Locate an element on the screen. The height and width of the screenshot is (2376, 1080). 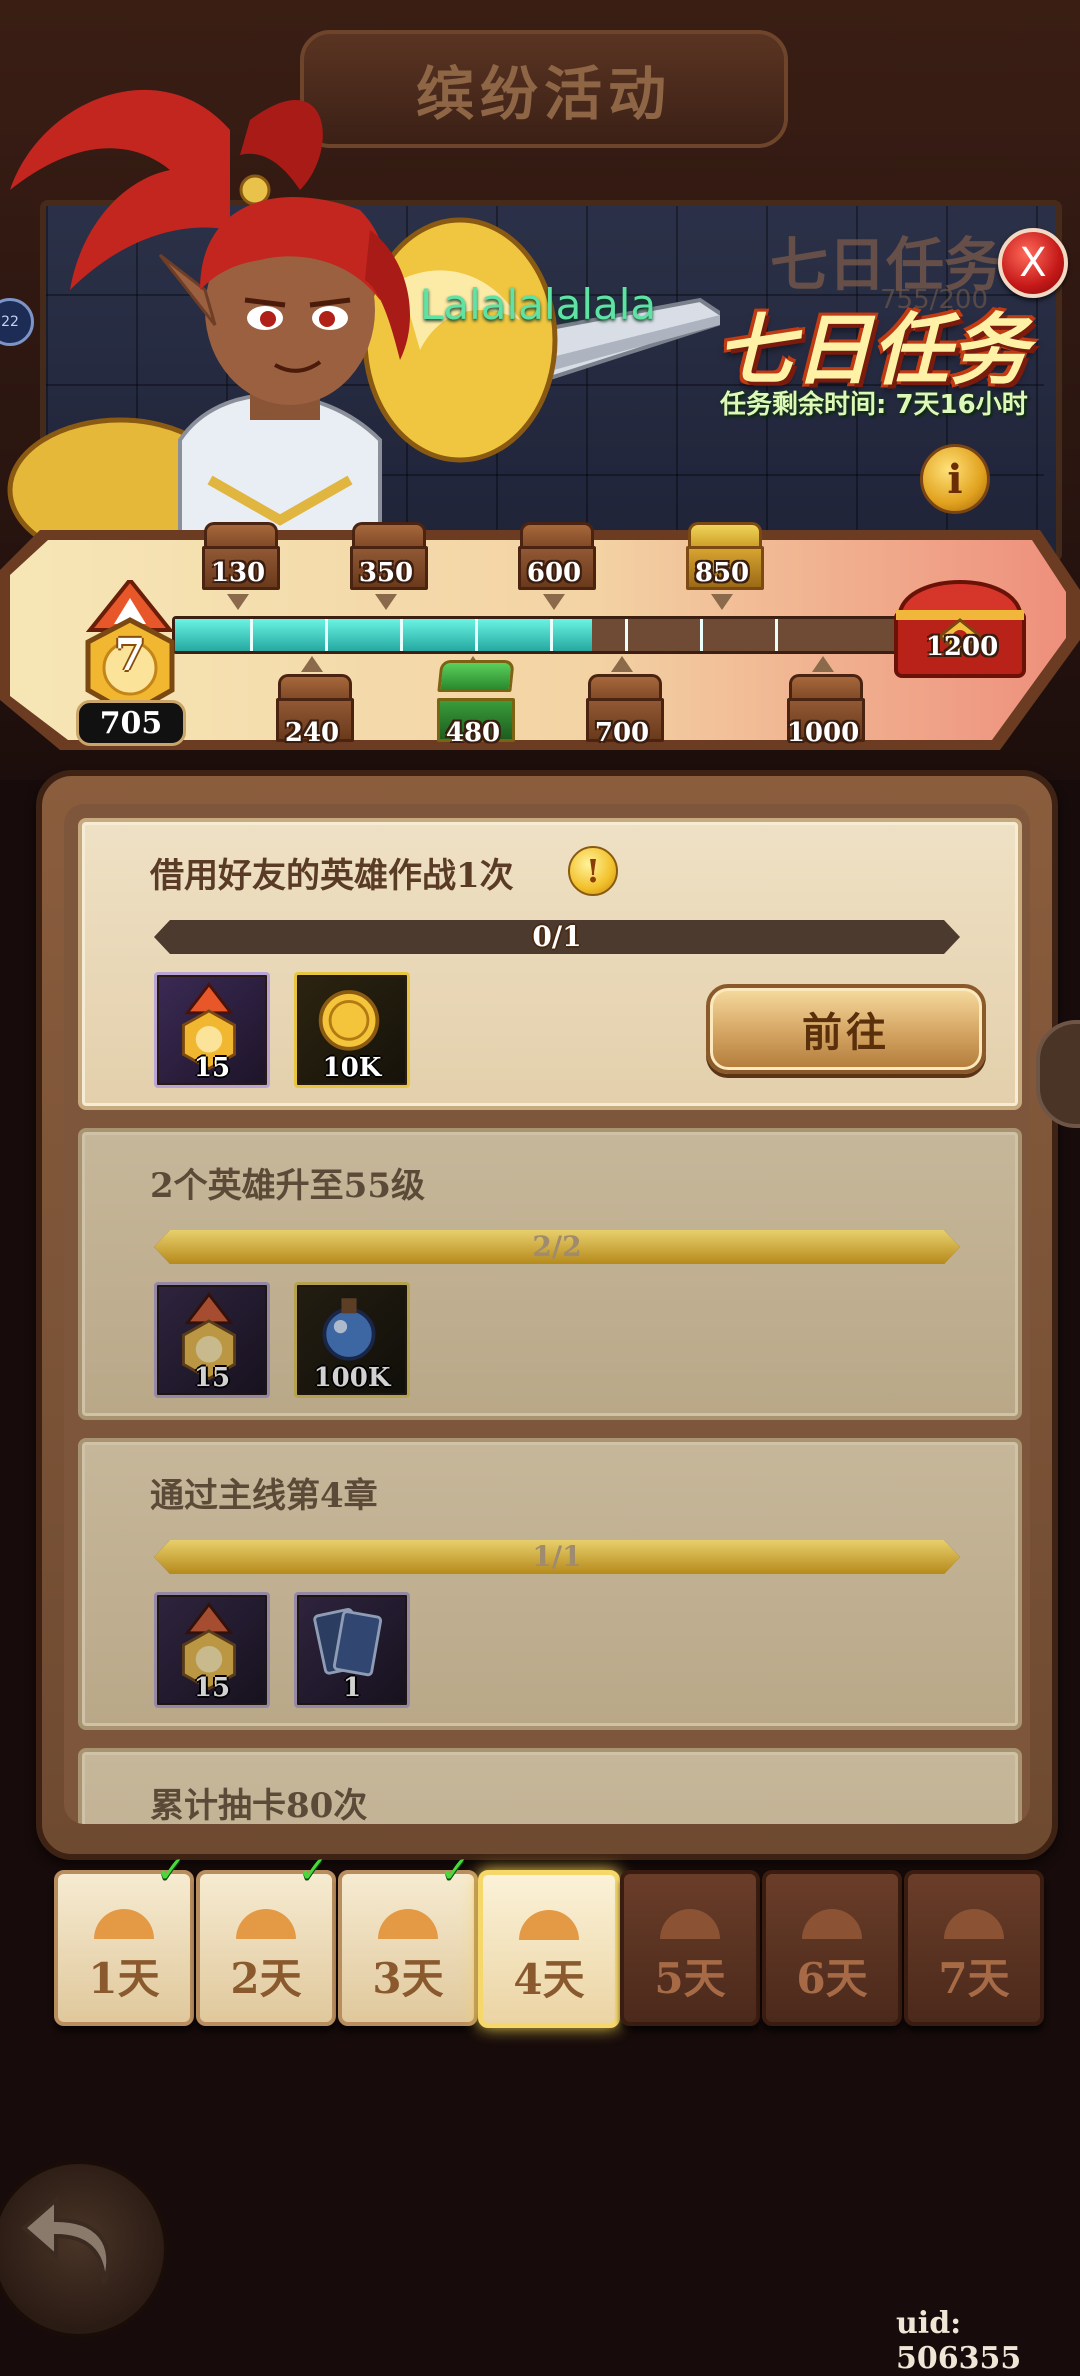
warning-mark: ! is located at coordinates (593, 871).